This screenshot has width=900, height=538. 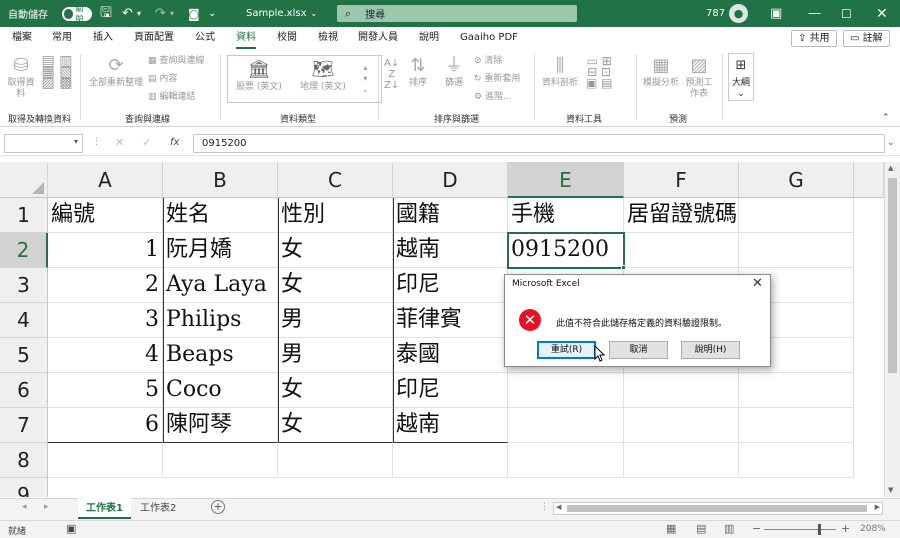 I want to click on formula-input: 0915200, so click(x=539, y=143).